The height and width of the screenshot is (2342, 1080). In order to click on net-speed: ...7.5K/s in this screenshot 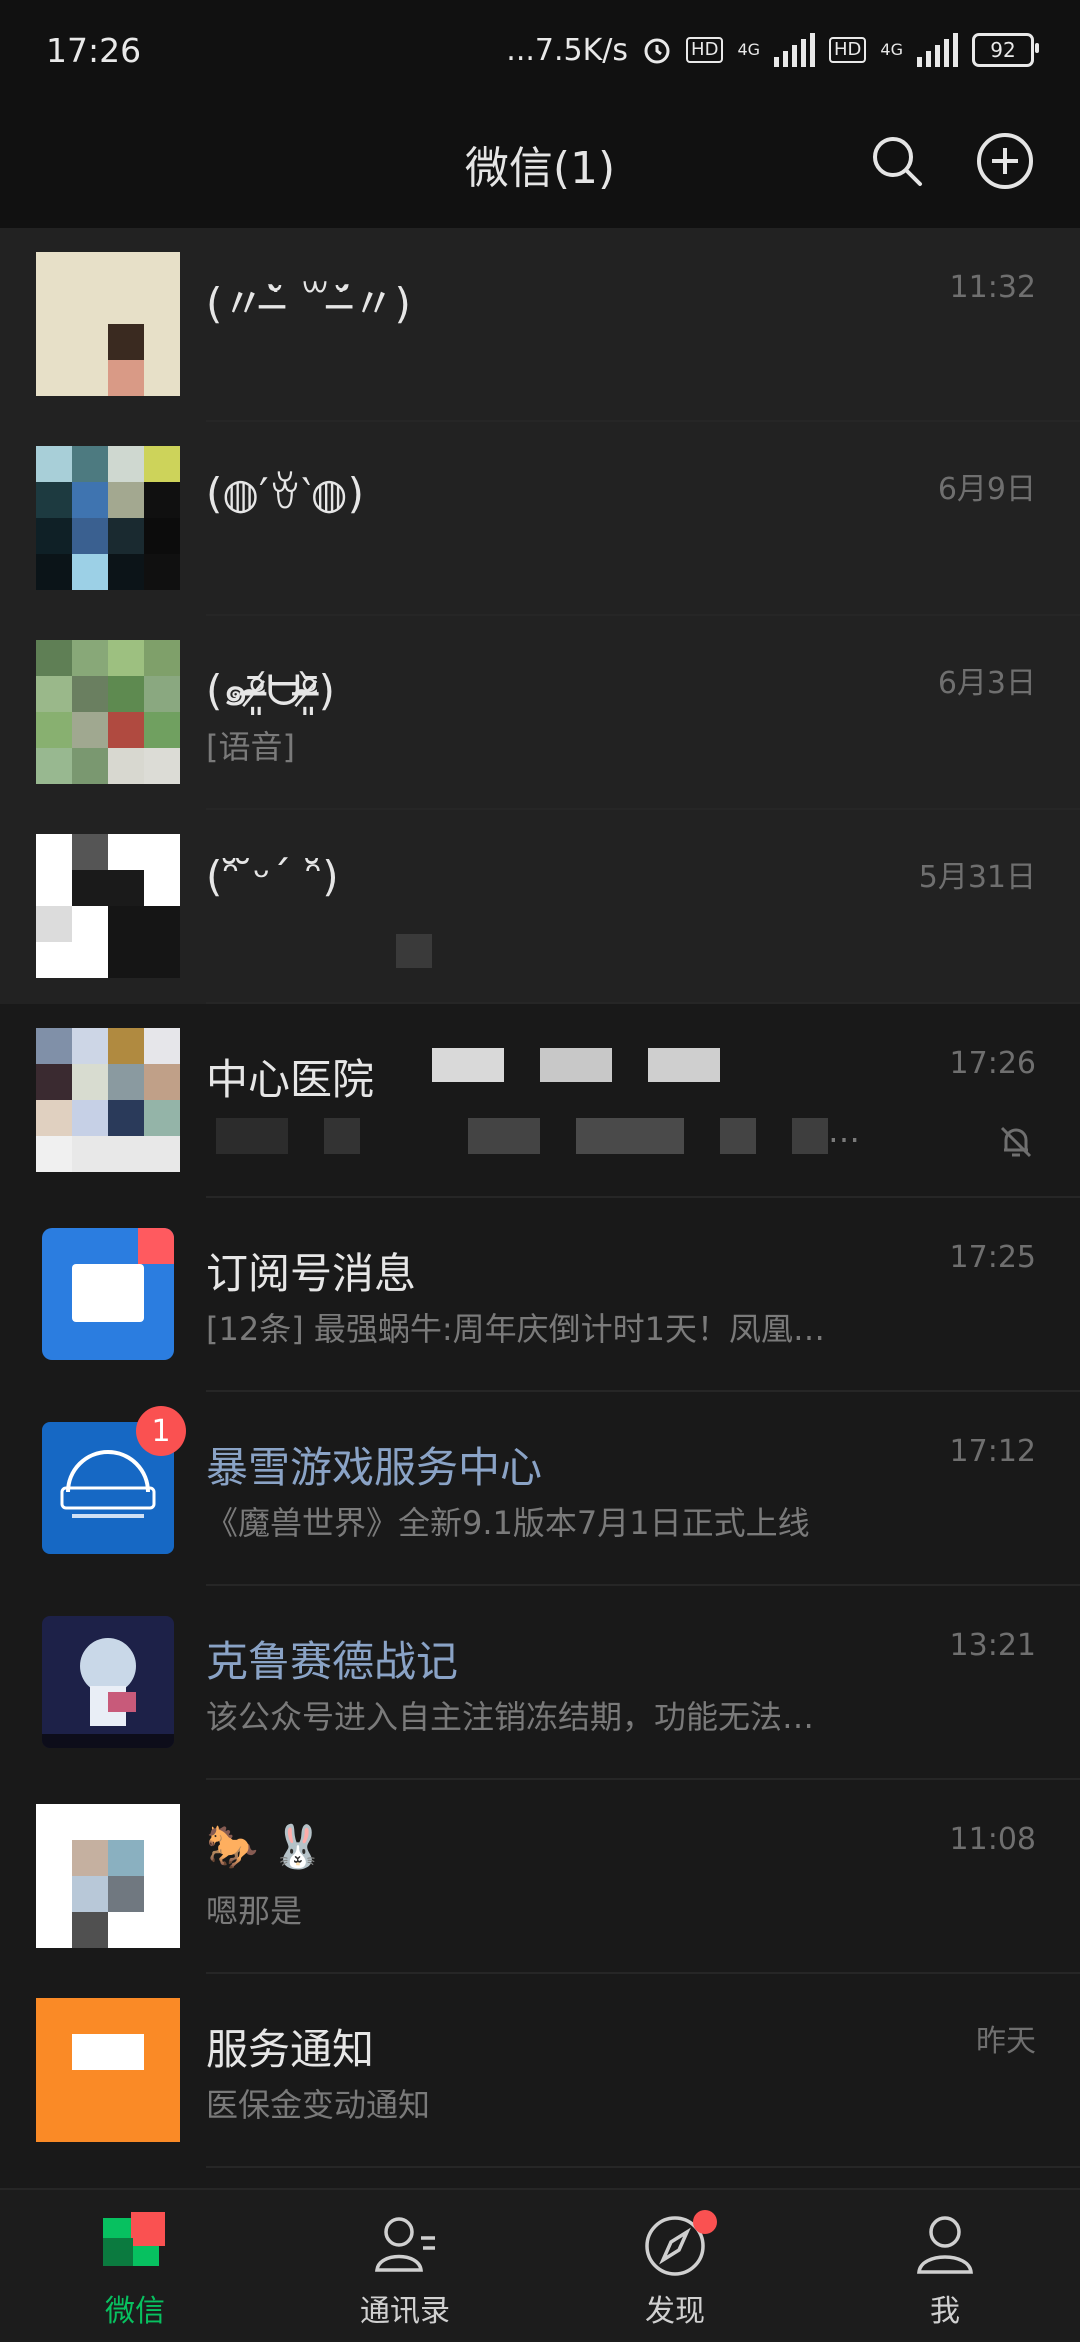, I will do `click(567, 50)`.